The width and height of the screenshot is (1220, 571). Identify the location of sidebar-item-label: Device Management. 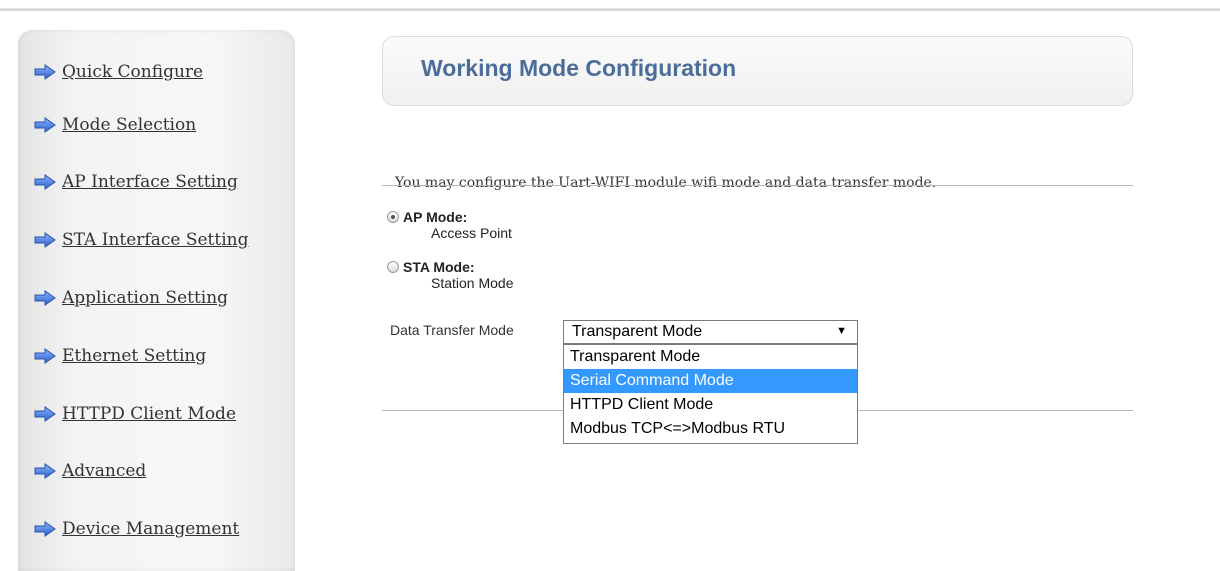
(151, 529).